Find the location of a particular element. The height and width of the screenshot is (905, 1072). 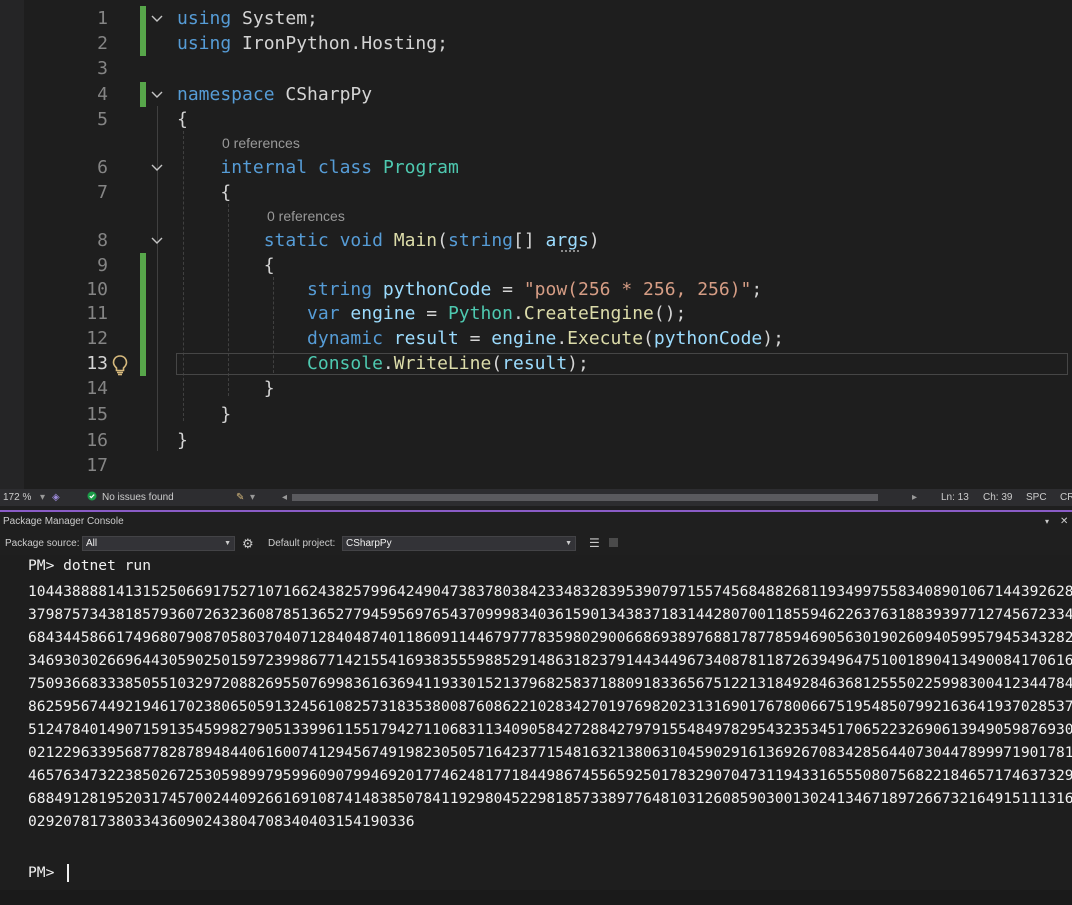

stop-icon is located at coordinates (613, 543).